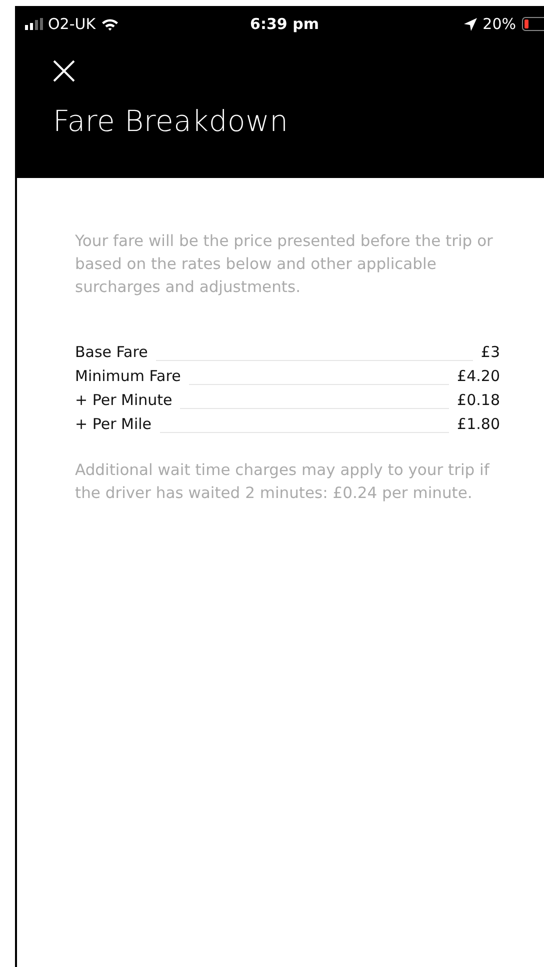 The image size is (544, 967). What do you see at coordinates (283, 482) in the screenshot?
I see `wait-time-note: Additional wait time charges may apply to your trip if the driver has waited 2 minutes: £0.24 per minute.` at bounding box center [283, 482].